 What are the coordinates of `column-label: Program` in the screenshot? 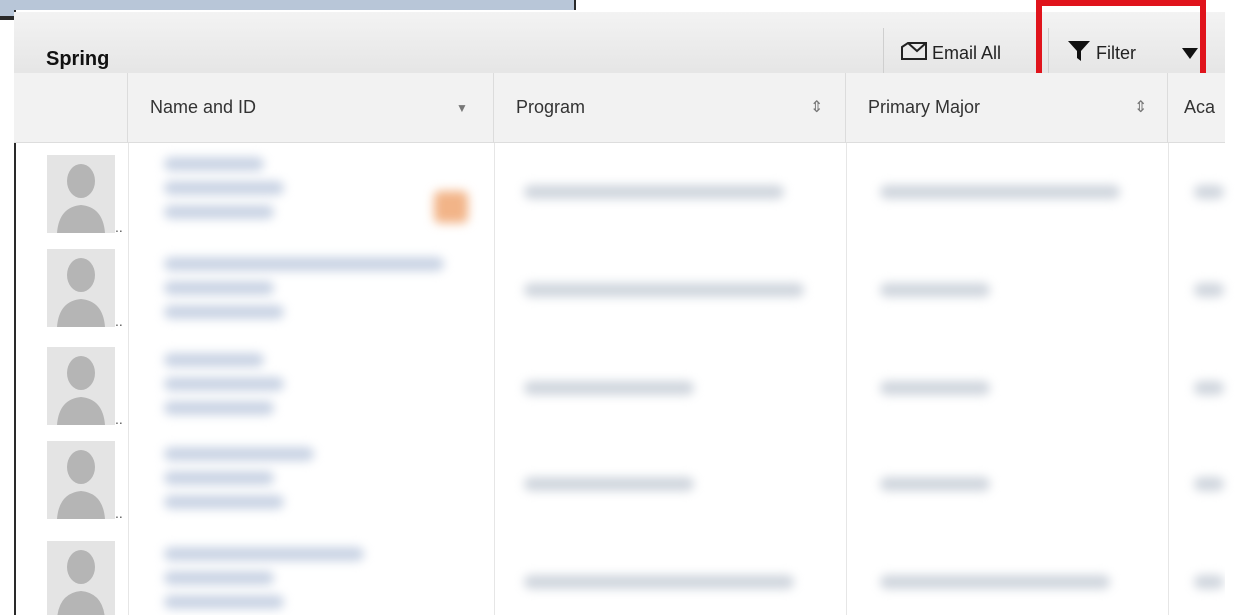 It's located at (551, 107).